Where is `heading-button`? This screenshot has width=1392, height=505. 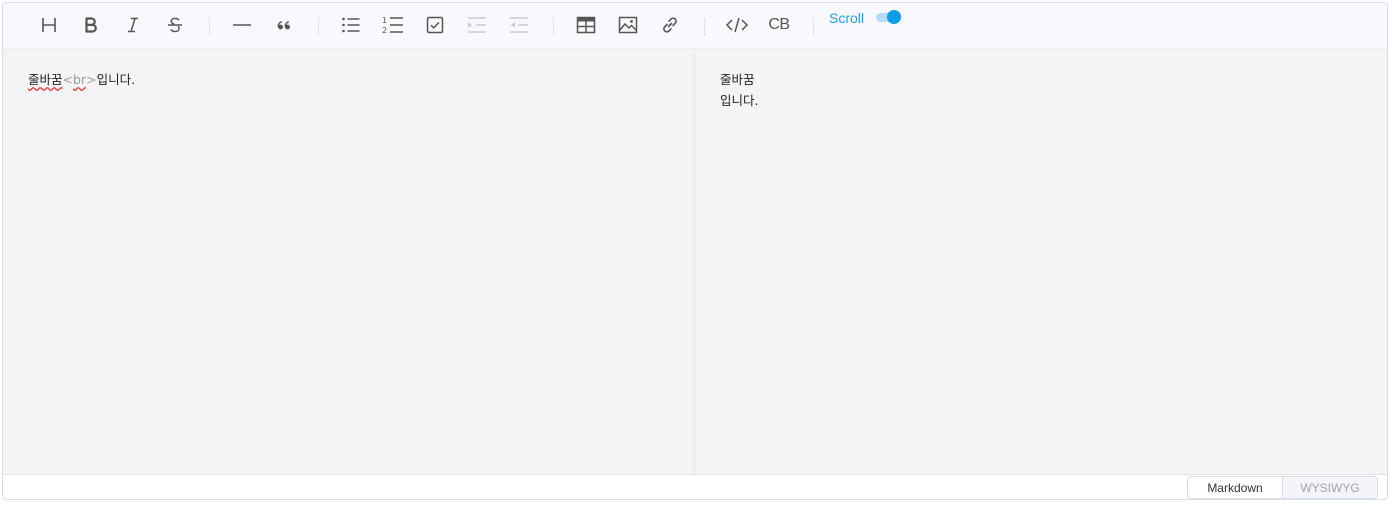 heading-button is located at coordinates (49, 25).